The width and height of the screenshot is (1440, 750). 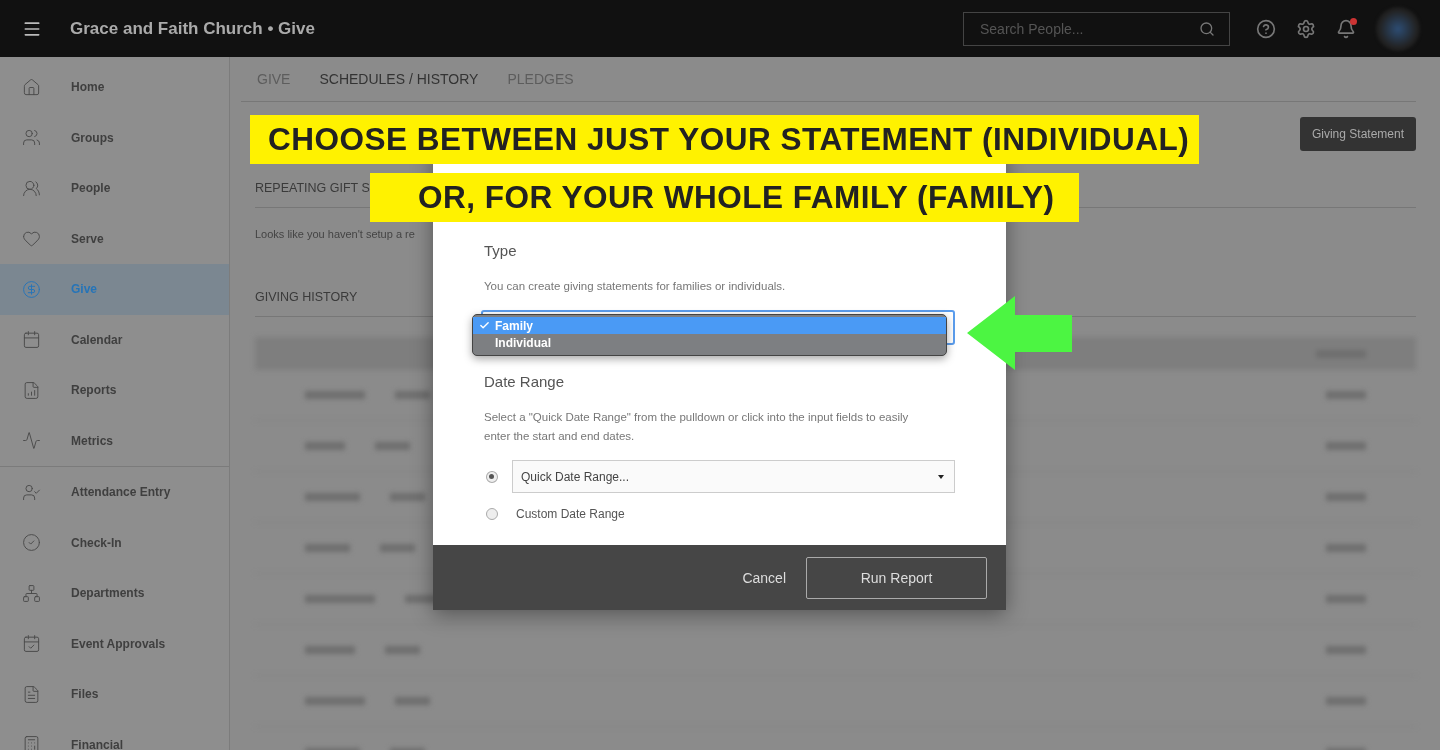 I want to click on groups-icon, so click(x=31, y=138).